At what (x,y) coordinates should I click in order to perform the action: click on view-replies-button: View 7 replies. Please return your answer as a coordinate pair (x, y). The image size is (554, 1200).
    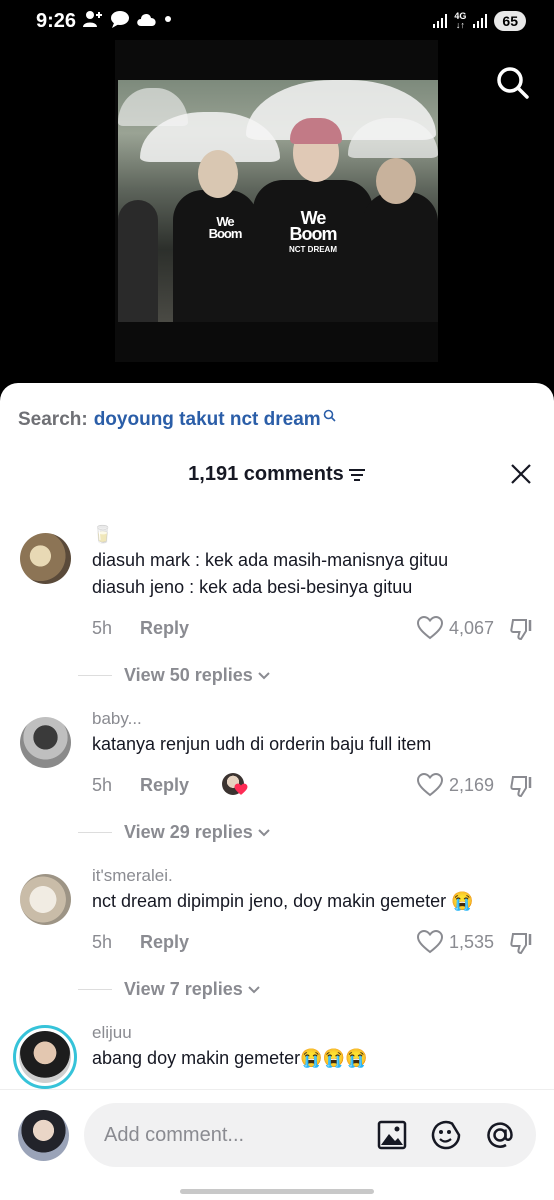
    Looking at the image, I should click on (169, 989).